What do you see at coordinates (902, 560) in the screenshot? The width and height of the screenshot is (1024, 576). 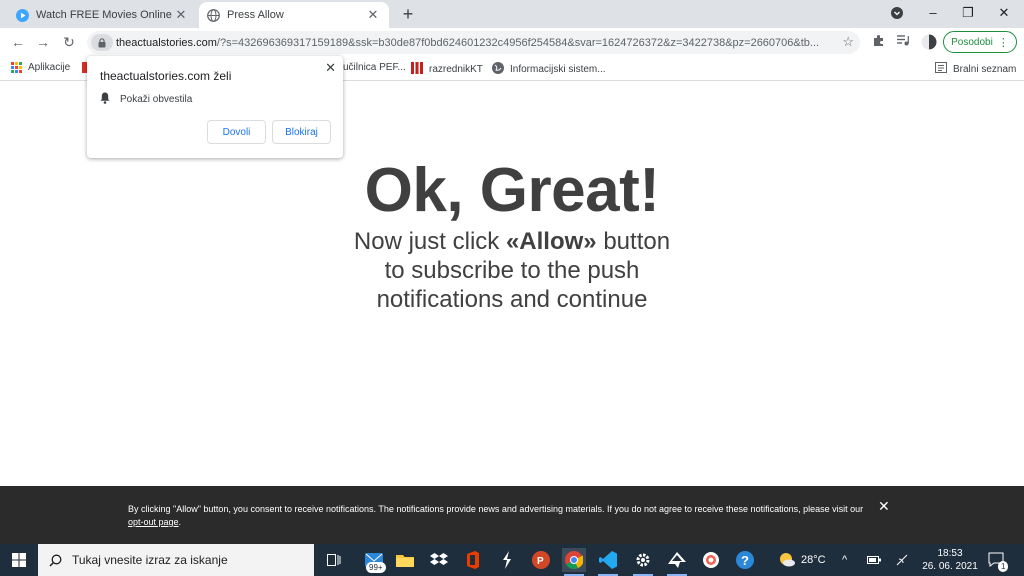 I see `network-icon` at bounding box center [902, 560].